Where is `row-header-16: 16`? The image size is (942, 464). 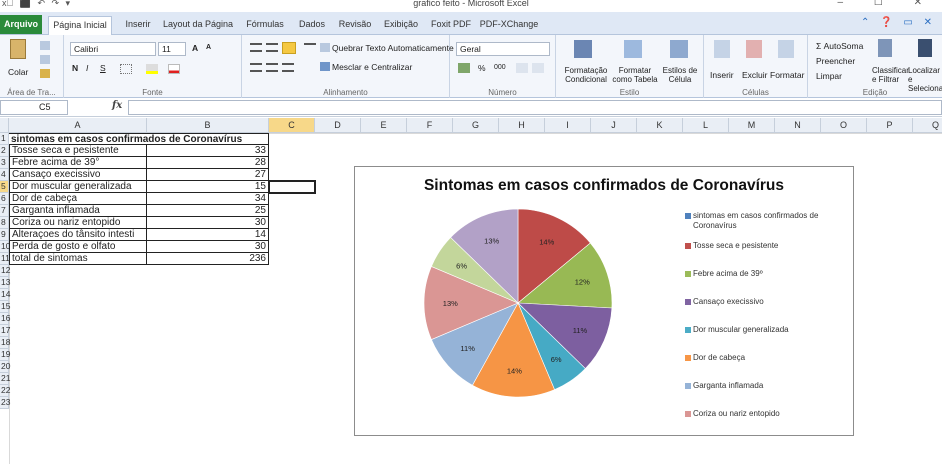 row-header-16: 16 is located at coordinates (5, 319).